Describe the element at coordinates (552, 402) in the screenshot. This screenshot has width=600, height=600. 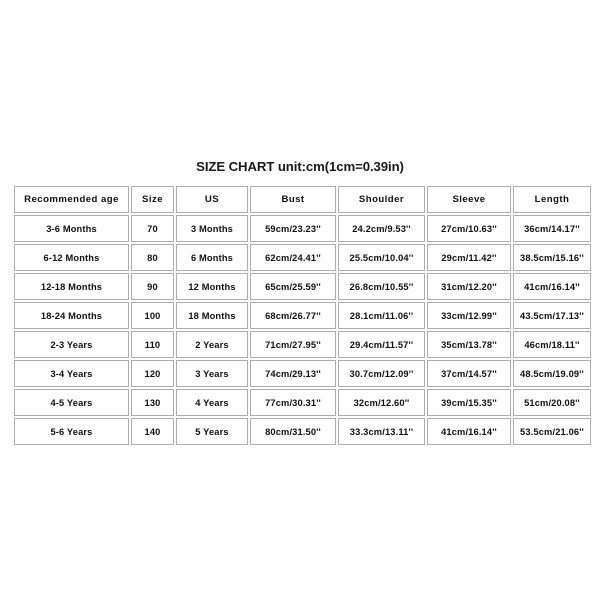
I see `table-cell: 51cm/20.08''` at that location.